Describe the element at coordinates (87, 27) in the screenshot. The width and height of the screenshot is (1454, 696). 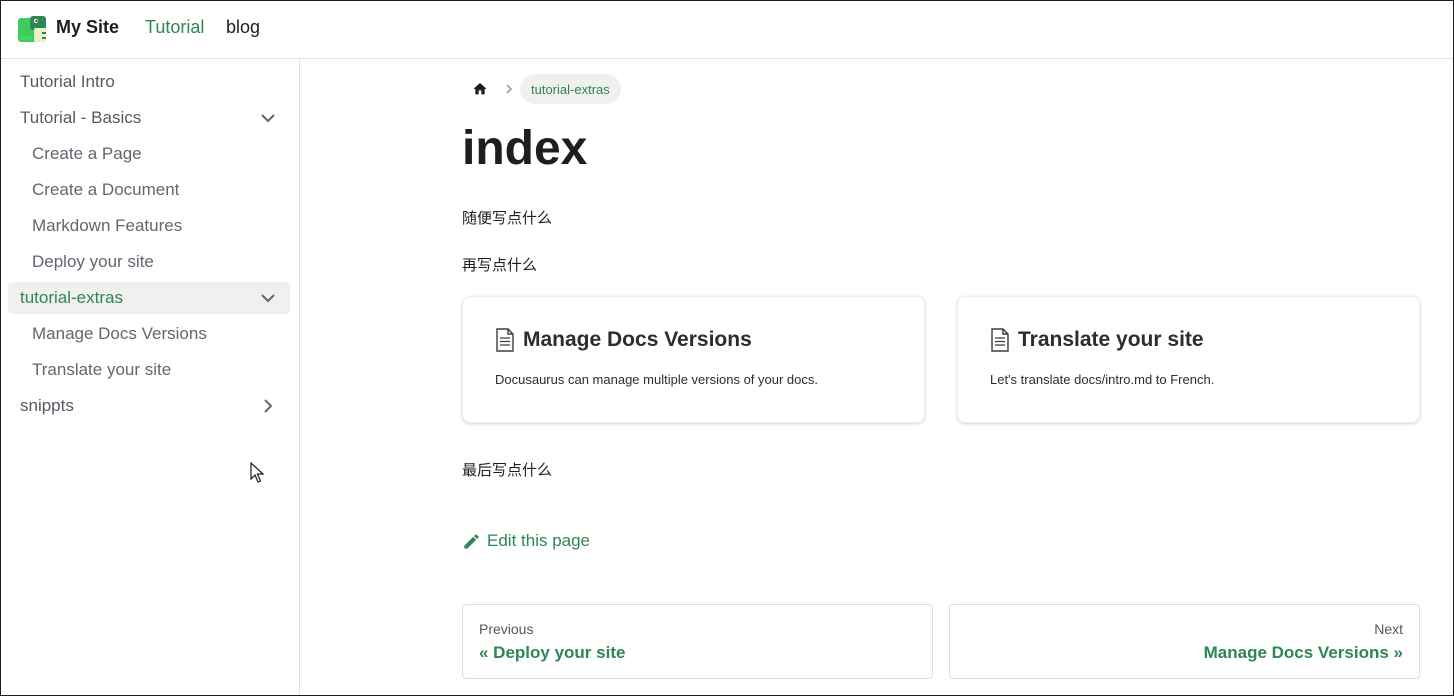
I see `site-title: My Site` at that location.